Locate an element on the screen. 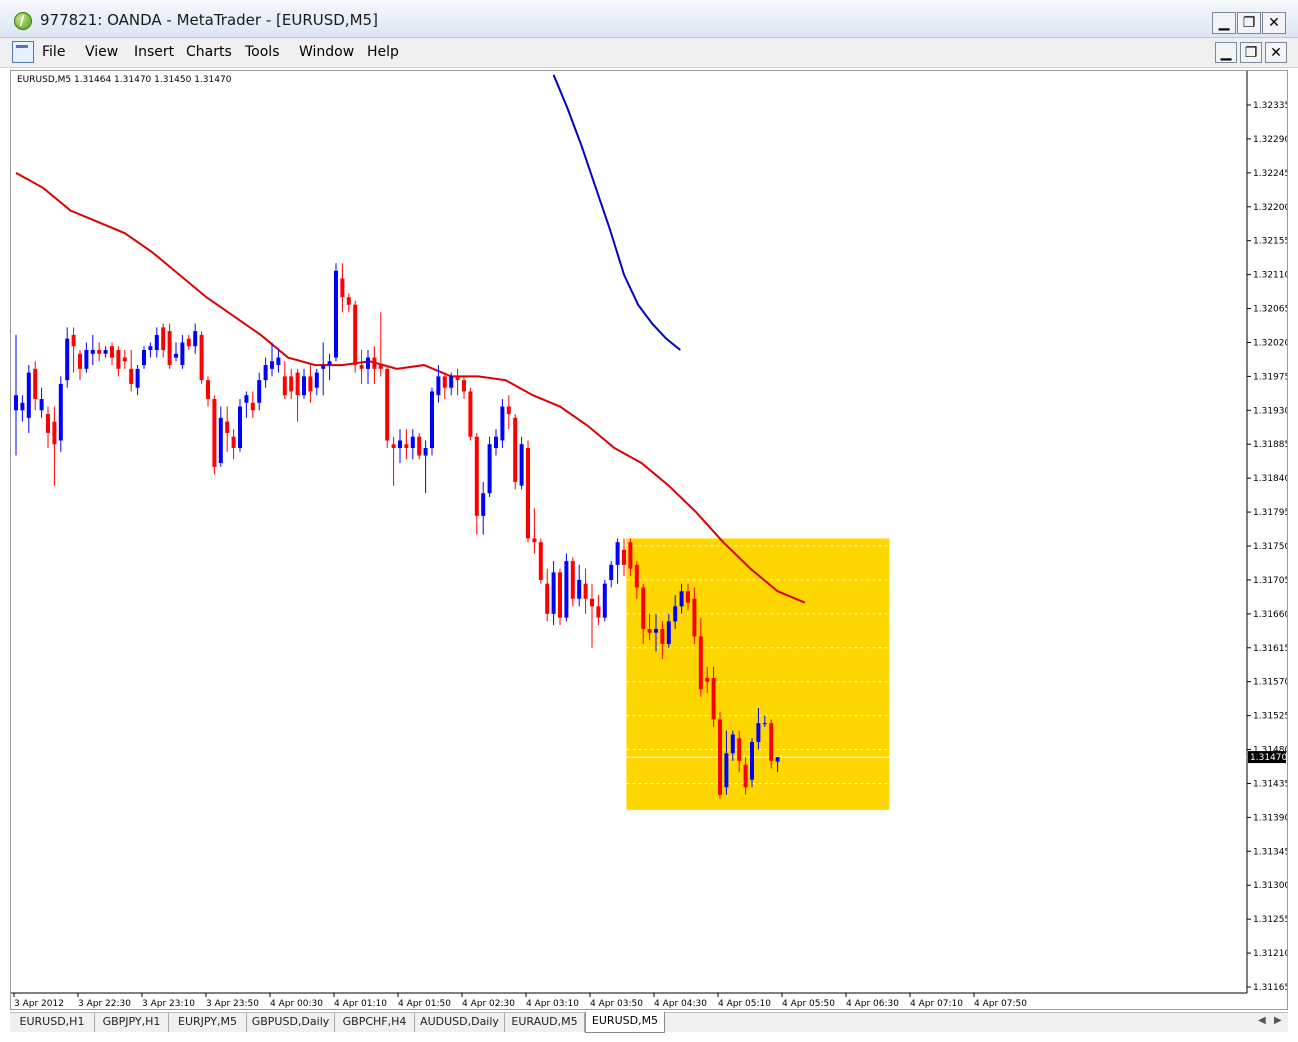  x-tick-label: 4 Apr 03:10 is located at coordinates (552, 1004).